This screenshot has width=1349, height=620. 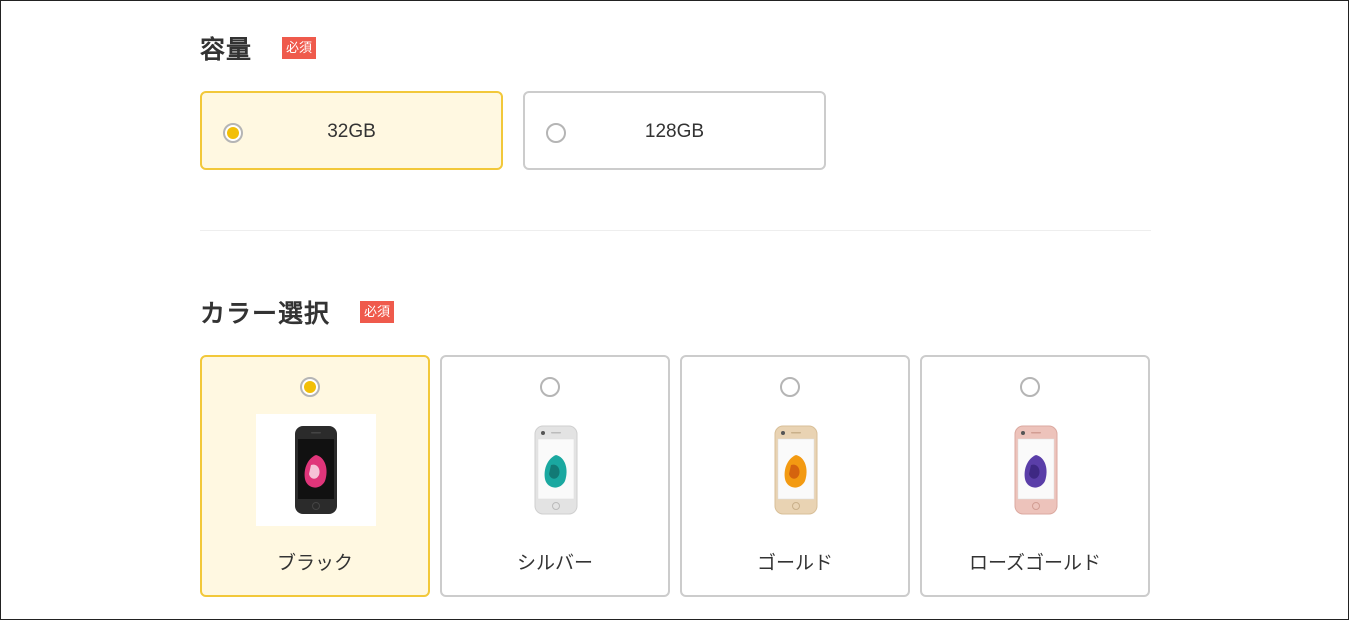 I want to click on color-option-rose-gold: ローズゴールド, so click(x=1035, y=476).